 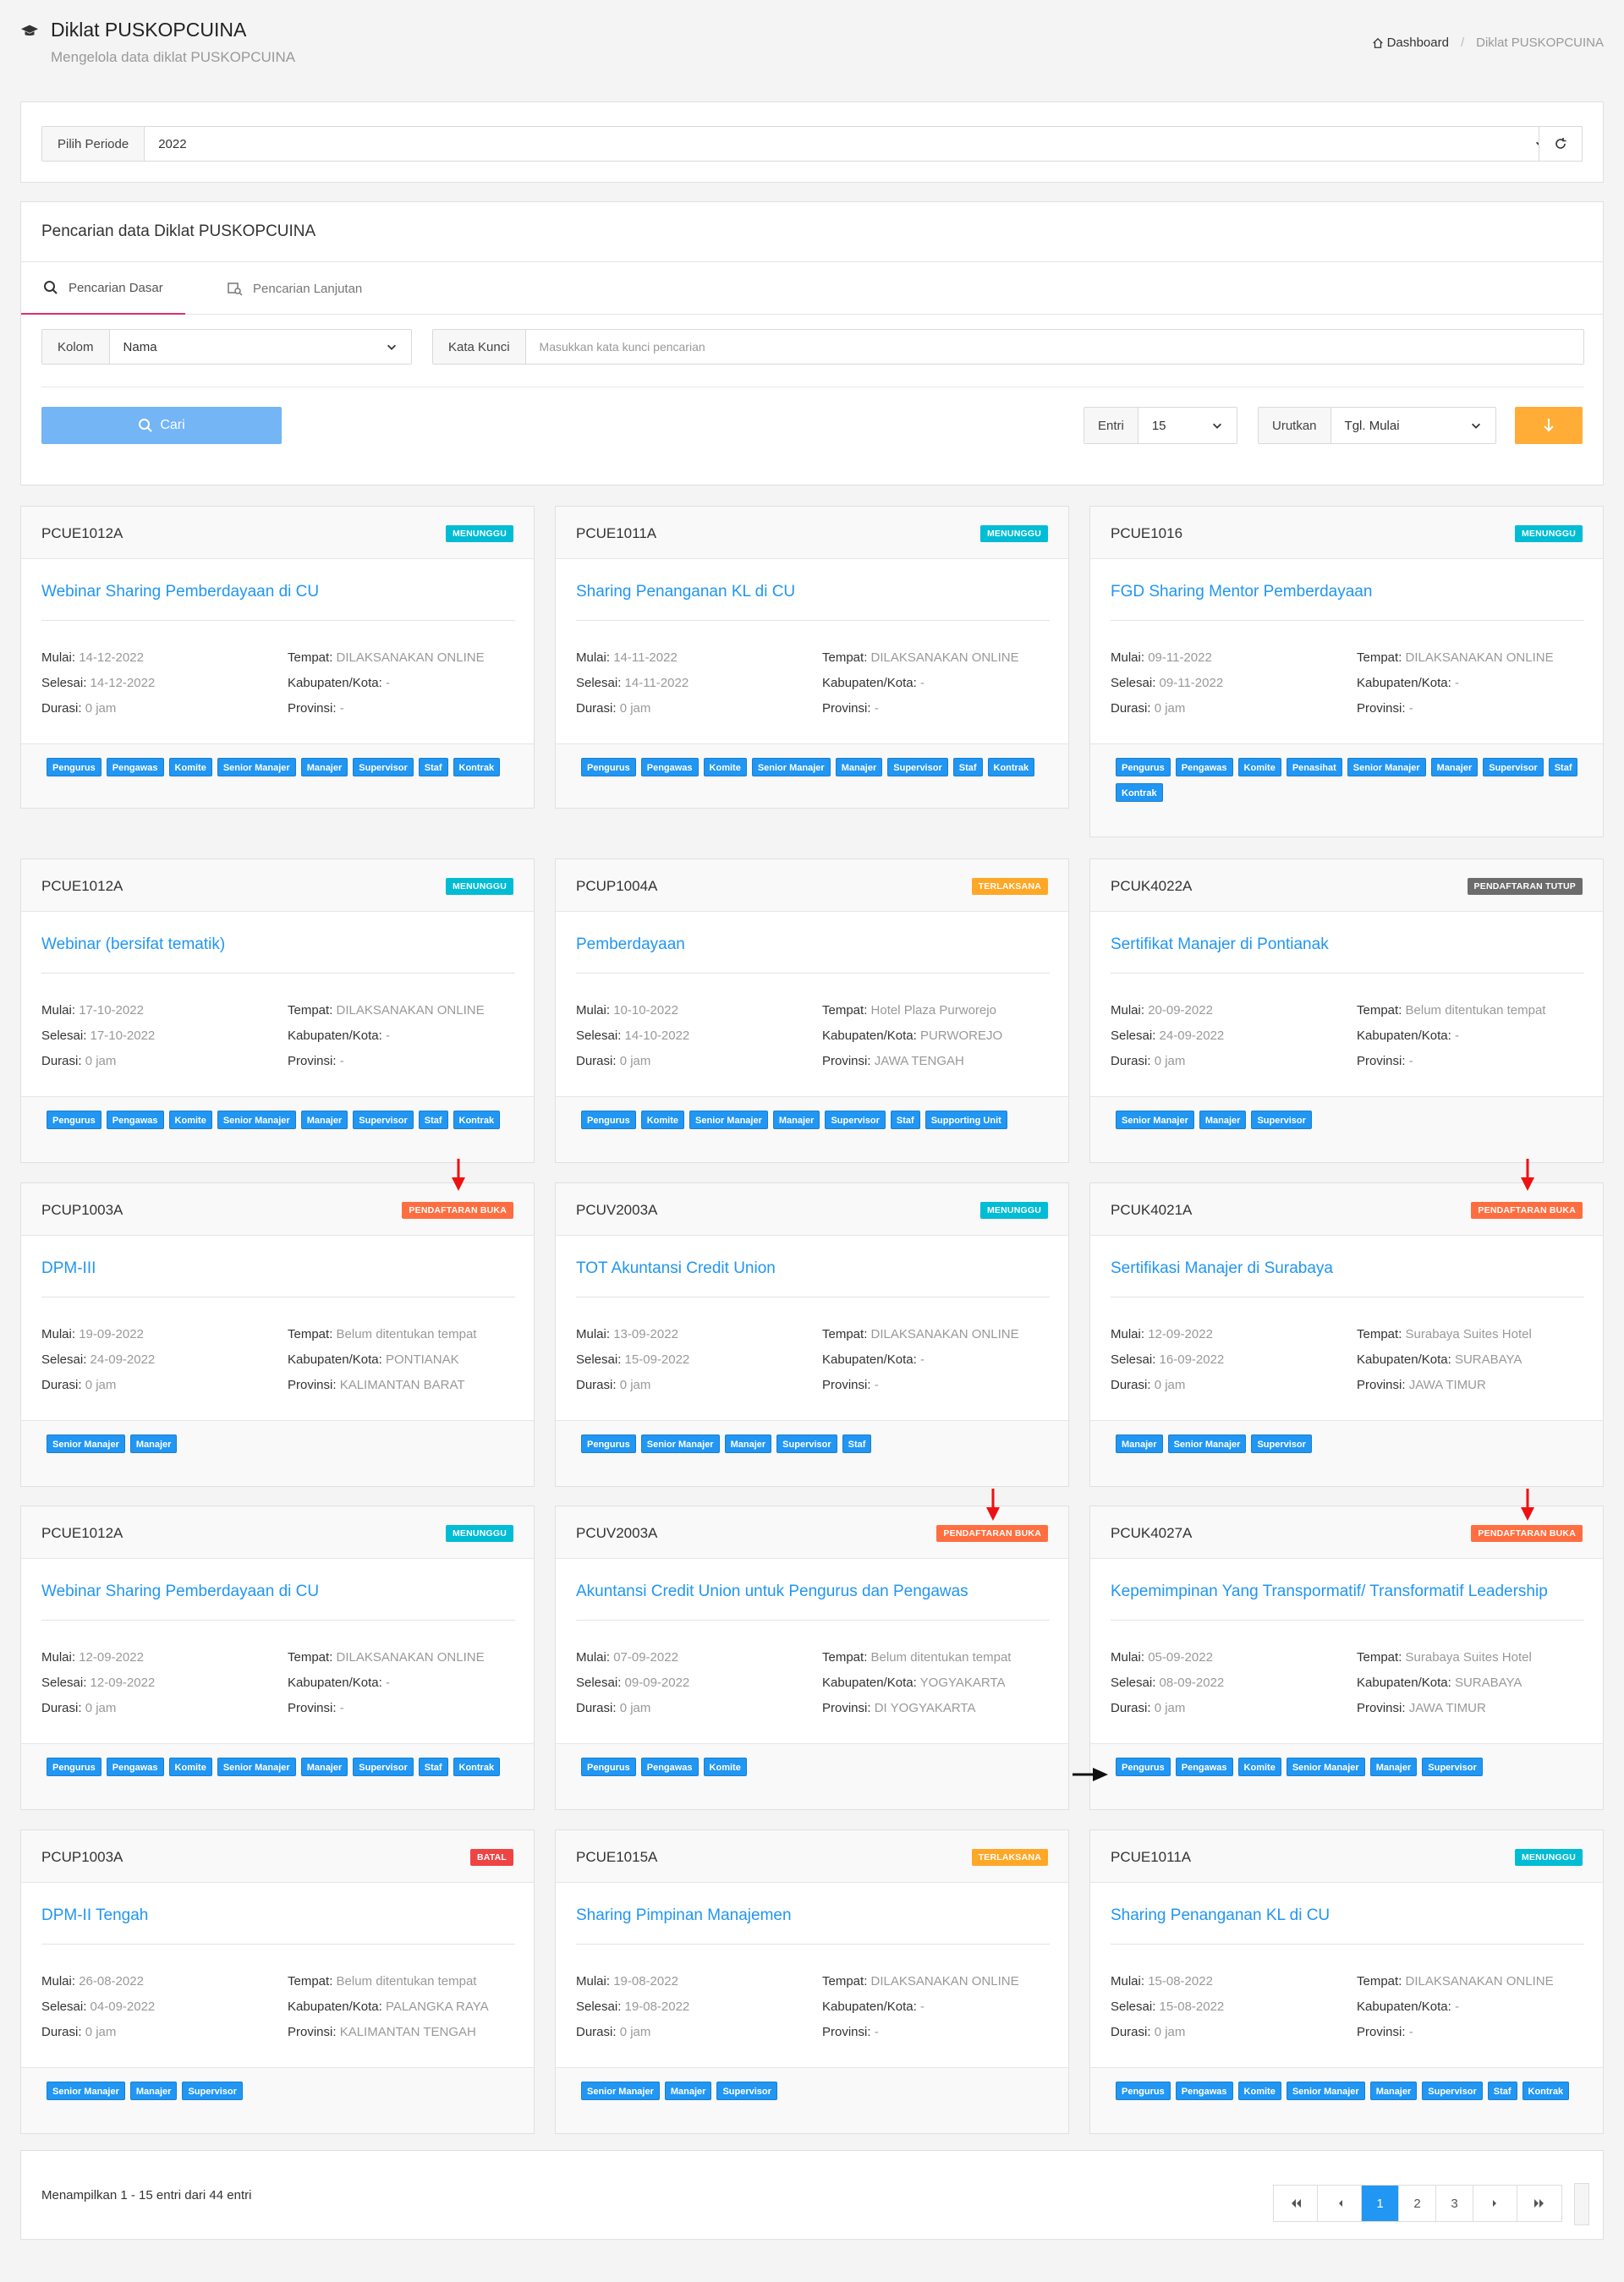 What do you see at coordinates (684, 1915) in the screenshot?
I see `card-title-link: Sharing Pimpinan Manajemen` at bounding box center [684, 1915].